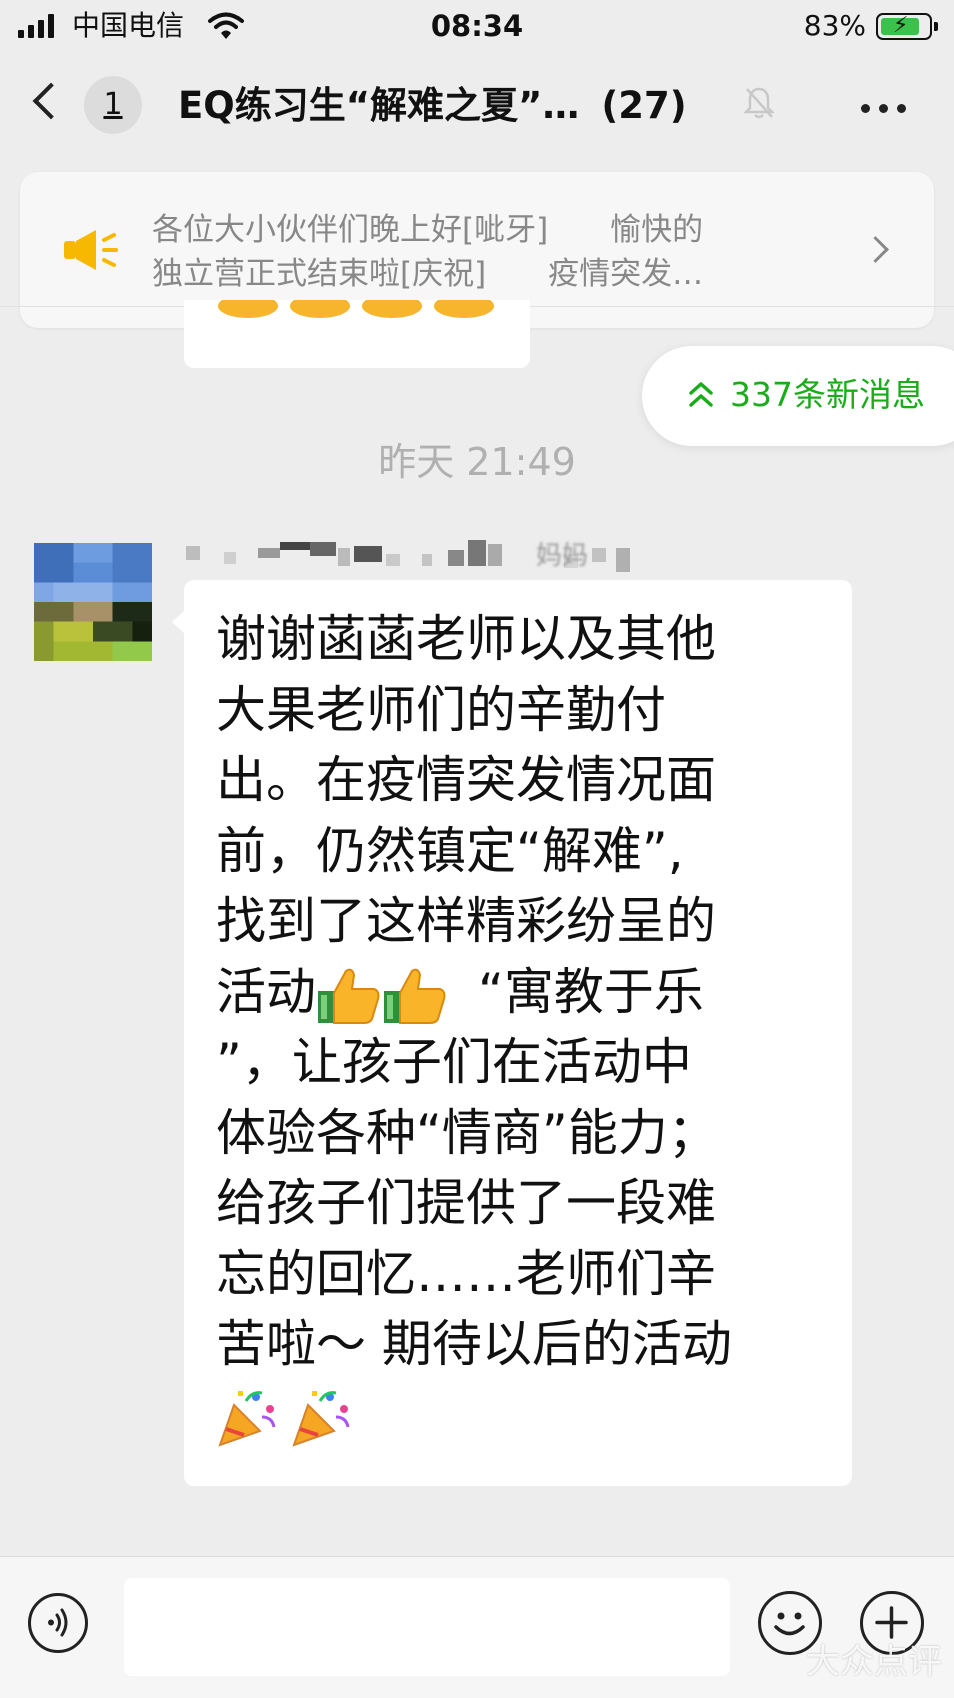  What do you see at coordinates (58, 1623) in the screenshot?
I see `voice-icon` at bounding box center [58, 1623].